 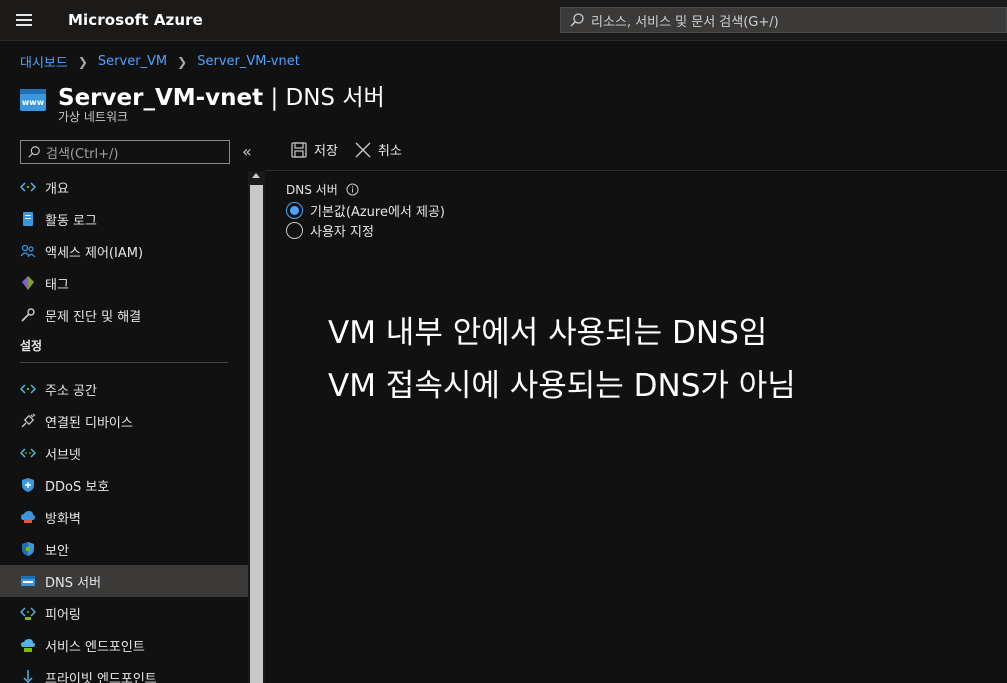 I want to click on svg-text: www, so click(x=33, y=102).